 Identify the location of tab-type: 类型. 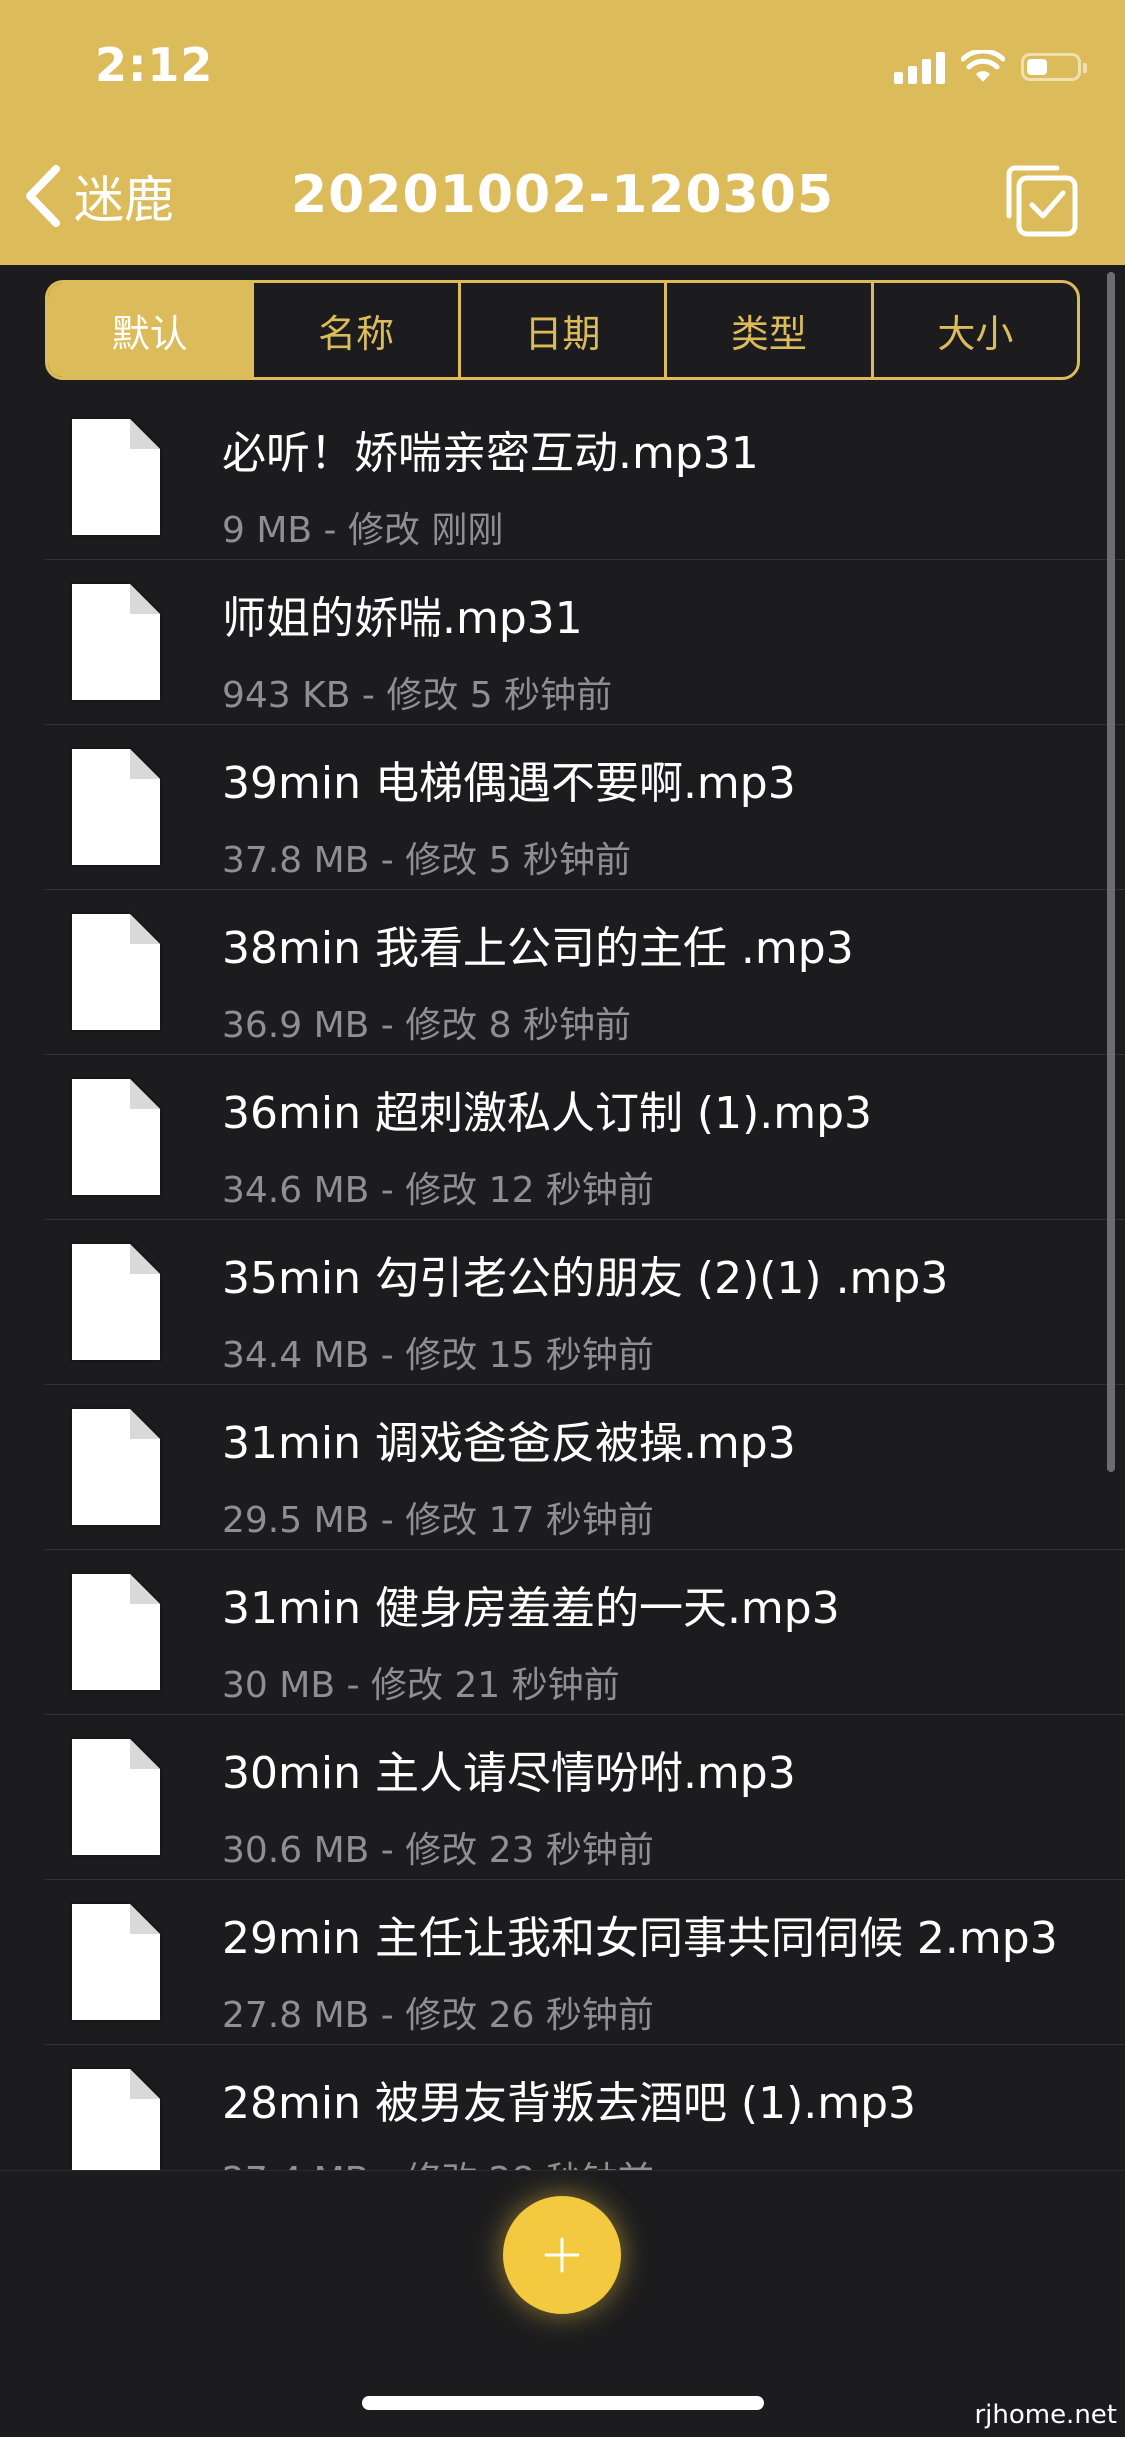
(767, 330).